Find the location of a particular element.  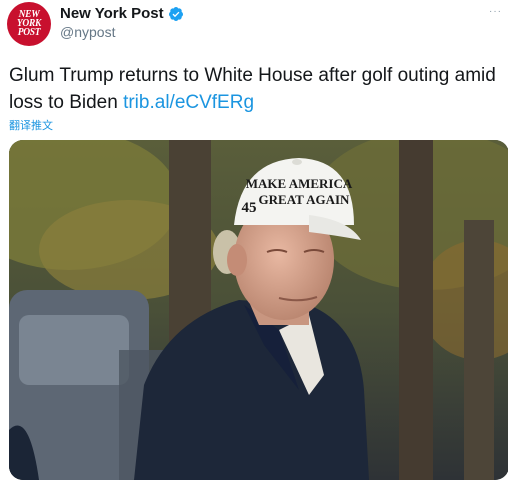

hat-text-line-2: GREAT AGAIN is located at coordinates (305, 199).